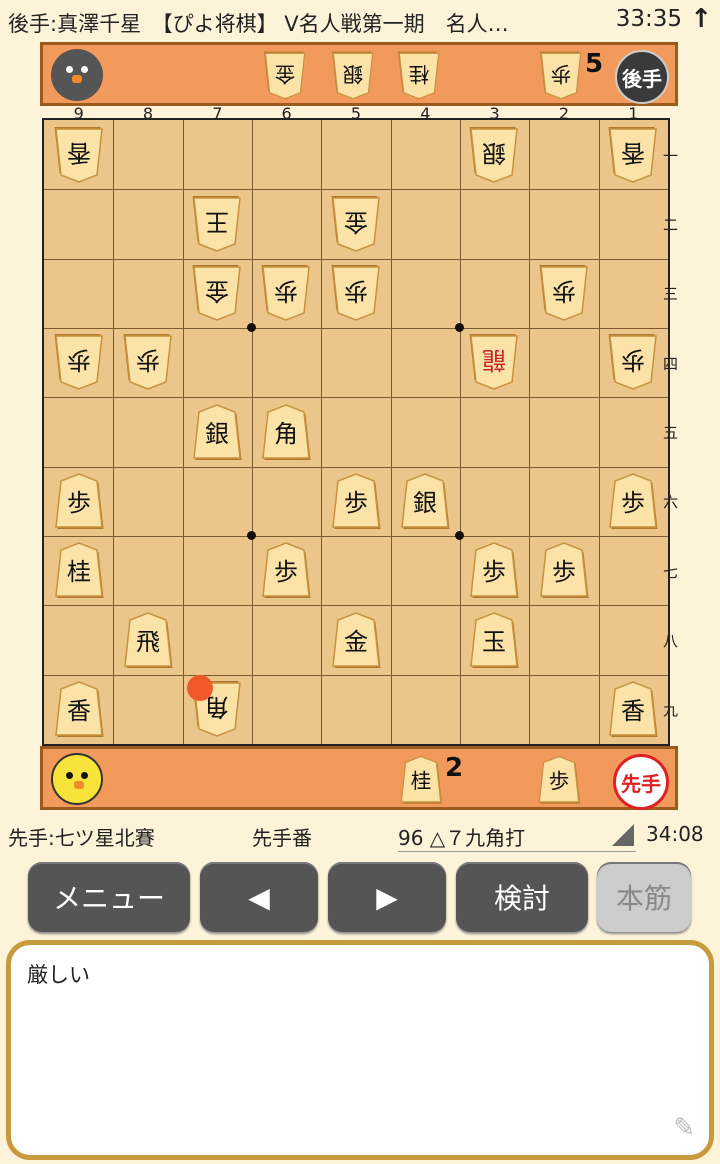 The height and width of the screenshot is (1164, 720). Describe the element at coordinates (671, 155) in the screenshot. I see `rank-label: 一` at that location.